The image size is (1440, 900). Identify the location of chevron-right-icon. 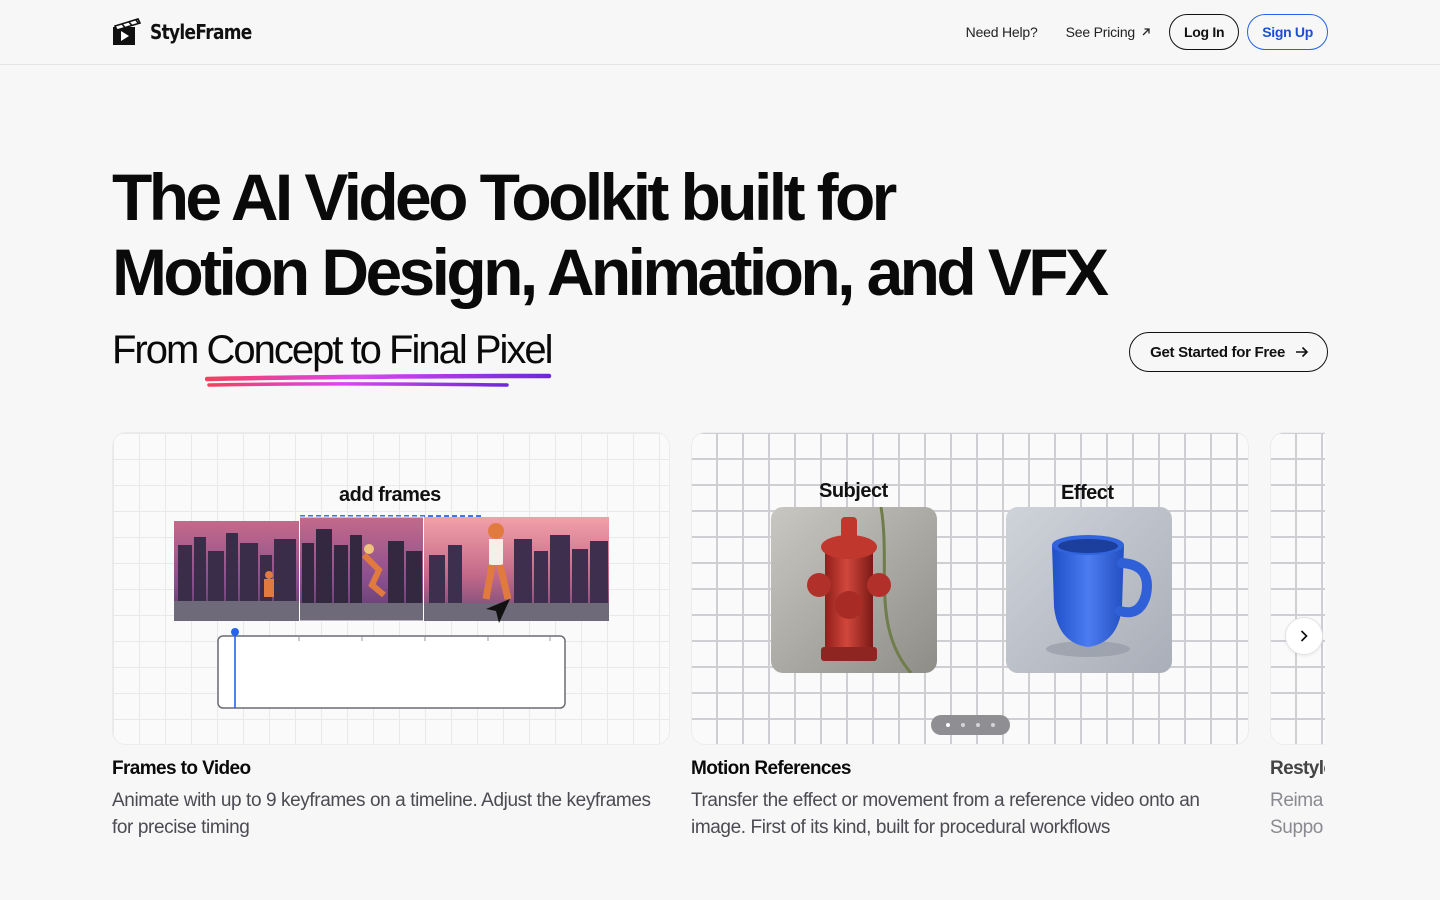
(1304, 636).